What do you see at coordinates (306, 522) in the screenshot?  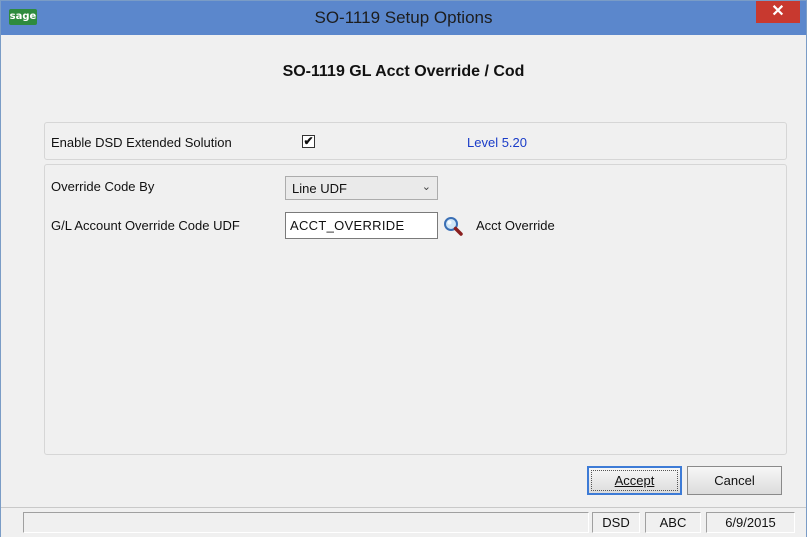 I see `status-message` at bounding box center [306, 522].